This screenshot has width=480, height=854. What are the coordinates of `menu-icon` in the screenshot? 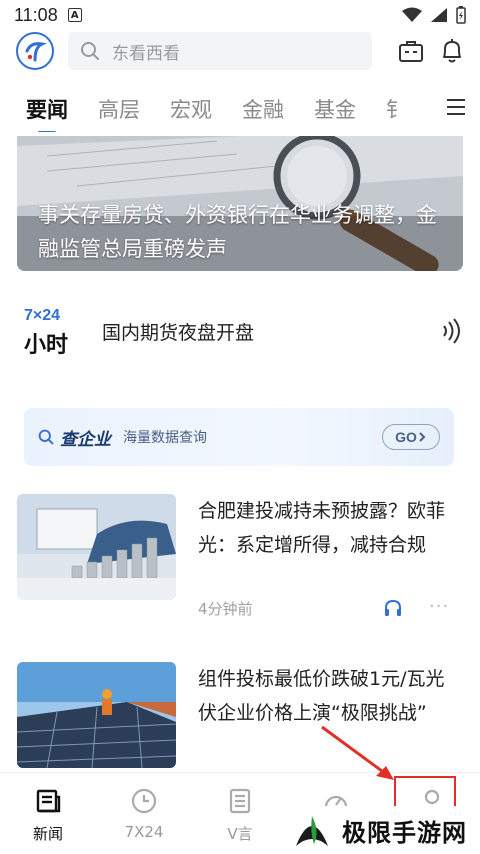 It's located at (456, 107).